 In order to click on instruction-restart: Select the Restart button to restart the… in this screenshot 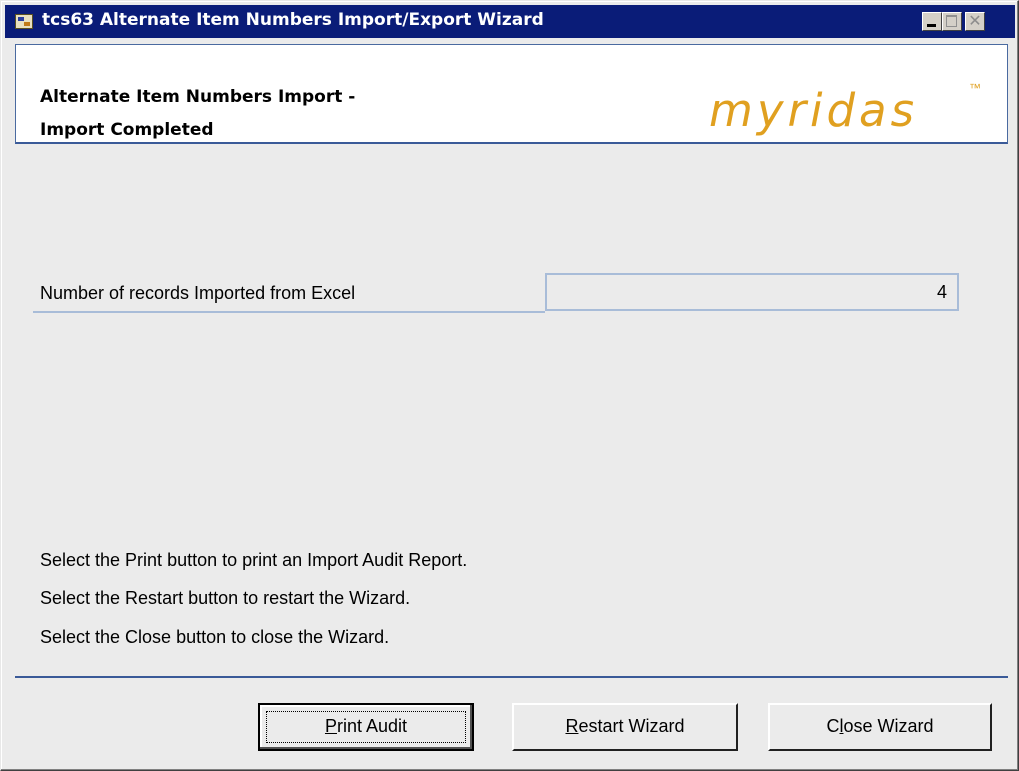, I will do `click(225, 598)`.